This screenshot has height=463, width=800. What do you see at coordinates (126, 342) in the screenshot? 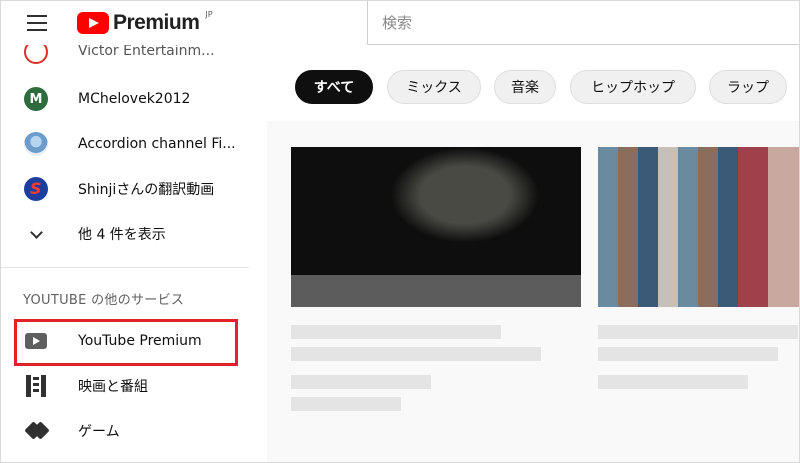
I see `highlight-box` at bounding box center [126, 342].